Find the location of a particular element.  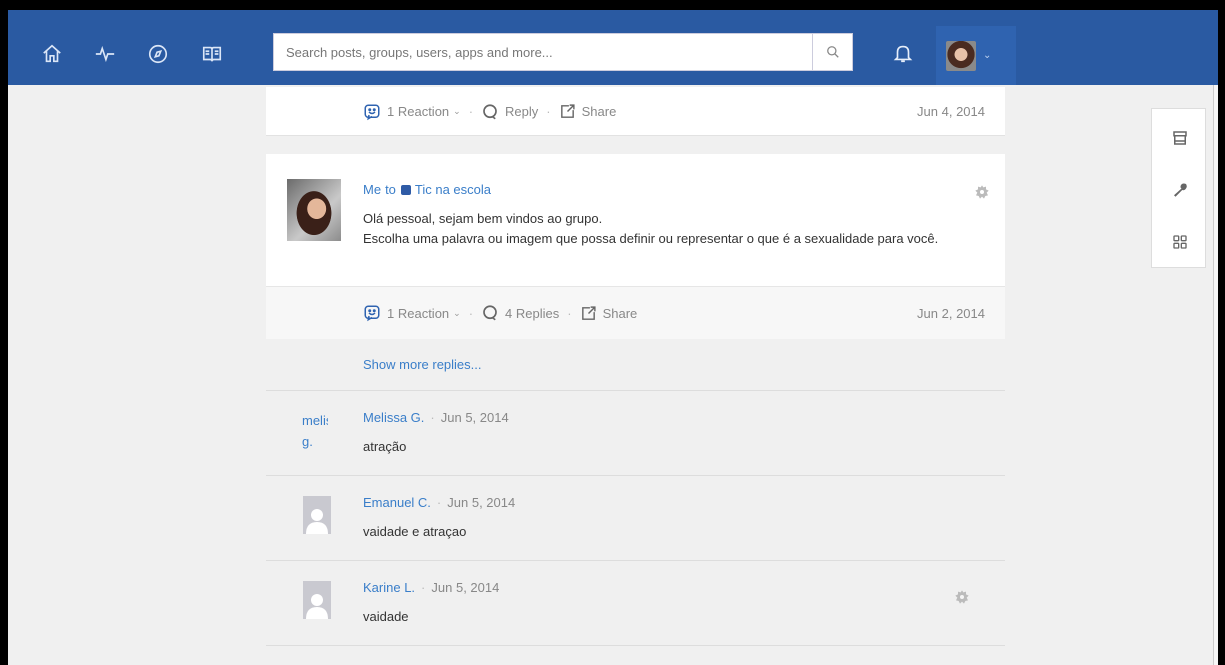

group-link: Tic na escola is located at coordinates (453, 189).